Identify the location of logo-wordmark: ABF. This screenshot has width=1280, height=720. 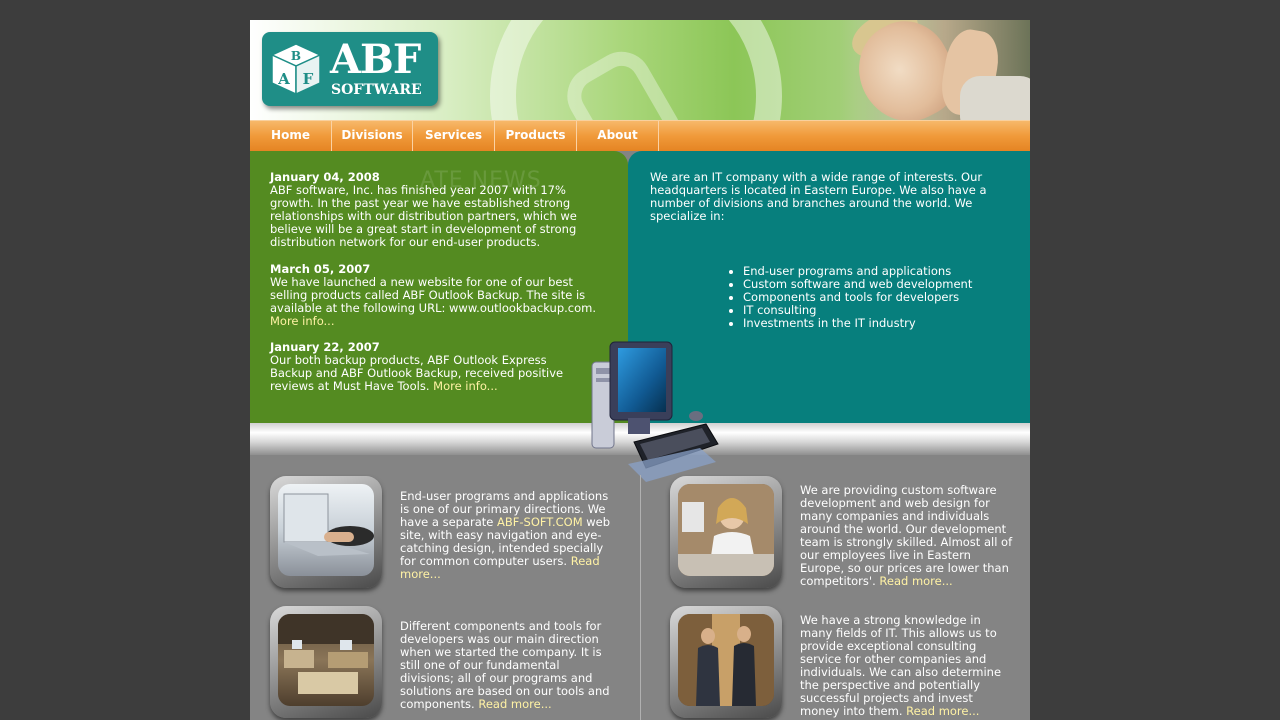
(375, 59).